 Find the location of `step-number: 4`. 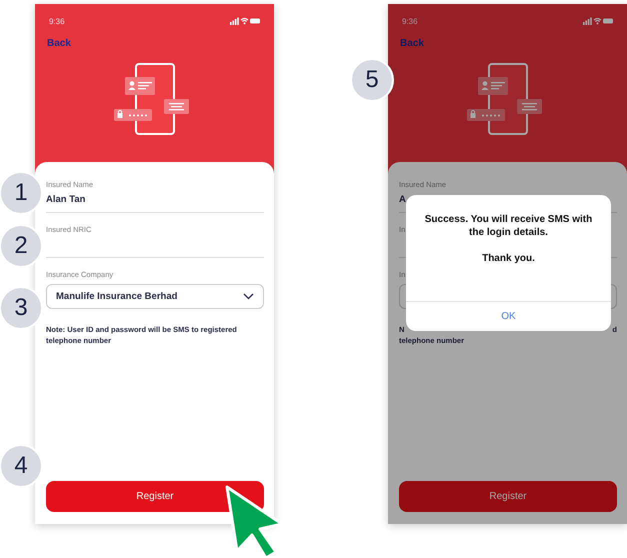

step-number: 4 is located at coordinates (21, 466).